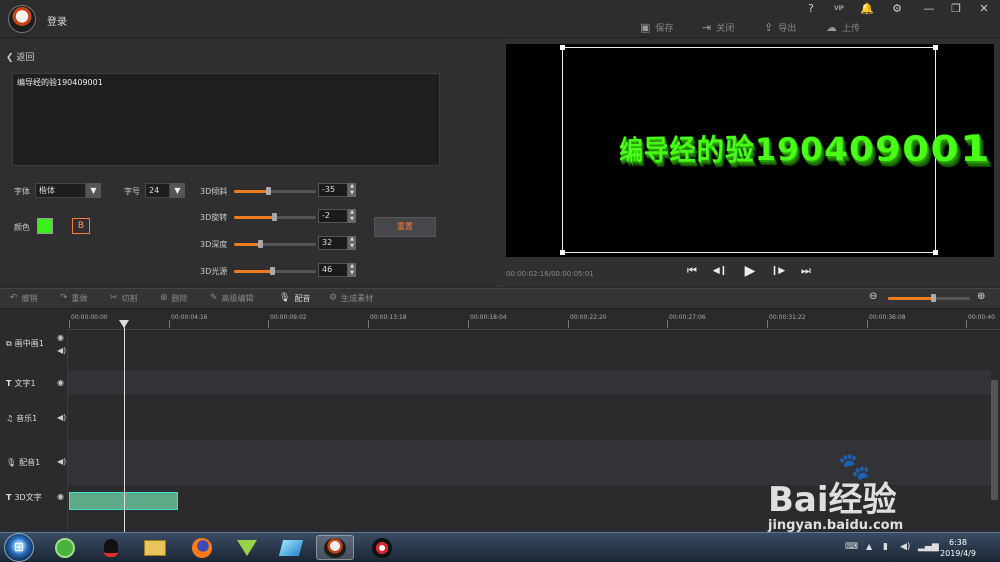 This screenshot has width=1000, height=562. Describe the element at coordinates (869, 546) in the screenshot. I see `tray-arrow-icon: ▲` at that location.